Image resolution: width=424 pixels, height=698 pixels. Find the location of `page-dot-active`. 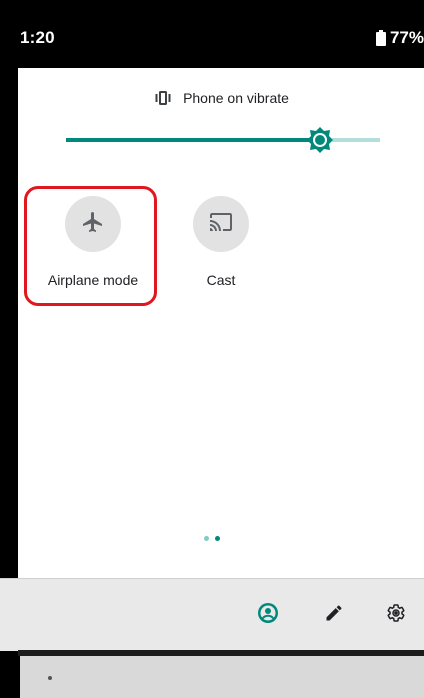

page-dot-active is located at coordinates (217, 538).